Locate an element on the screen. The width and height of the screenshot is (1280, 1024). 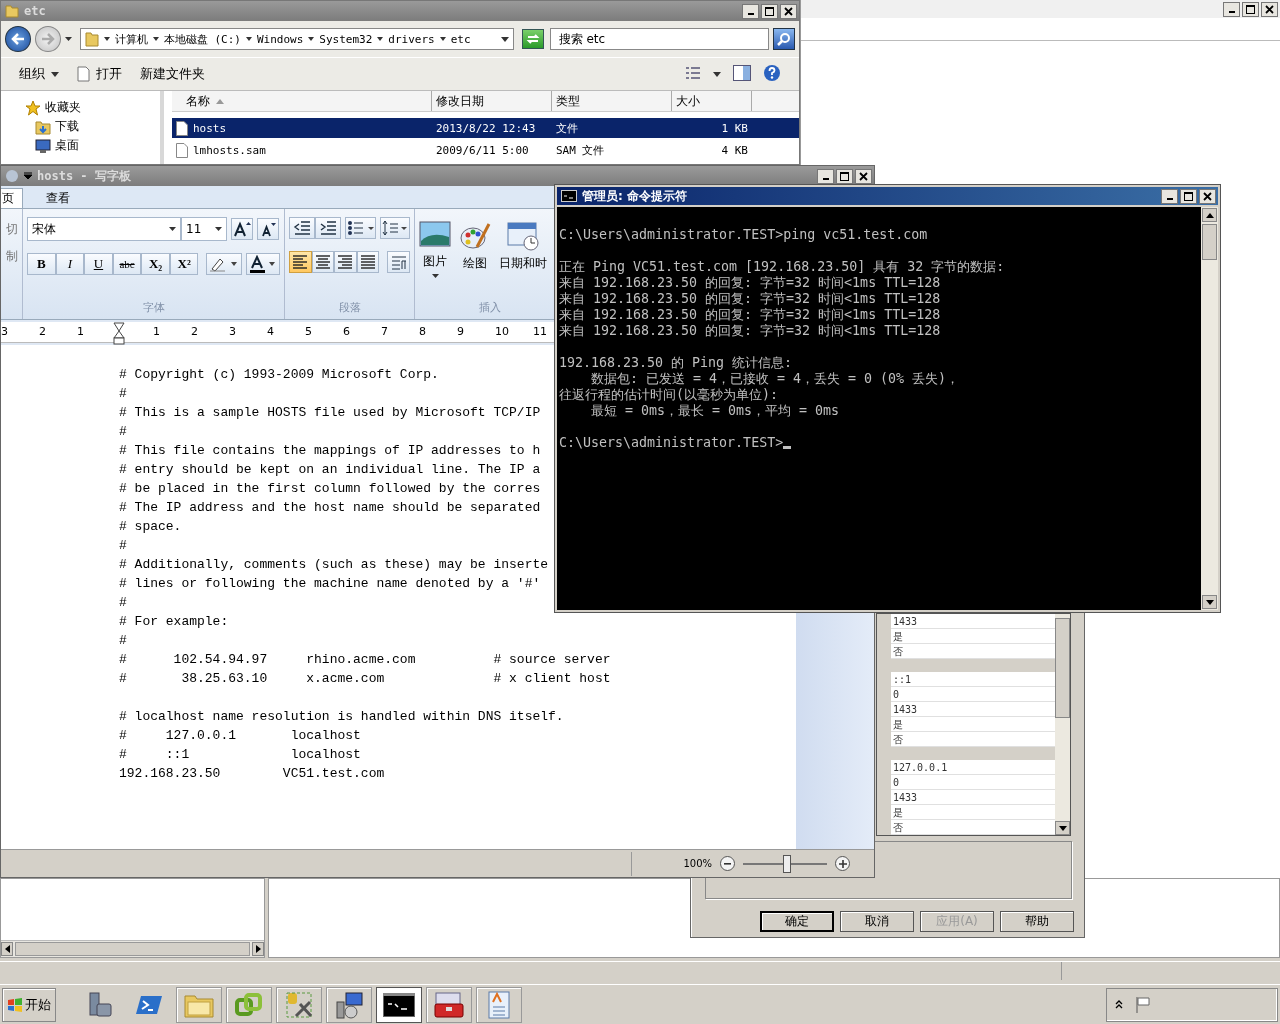
insert-button: 日期和时 is located at coordinates (523, 247).